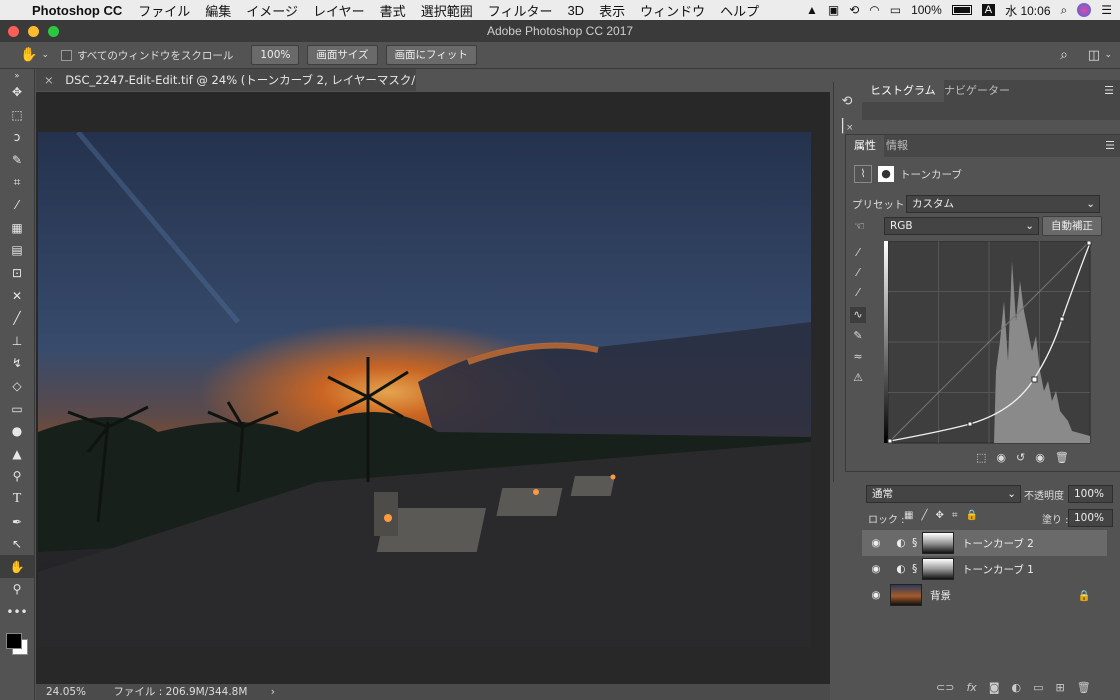 The image size is (1120, 700). I want to click on auto-button: 自動補正, so click(1072, 226).